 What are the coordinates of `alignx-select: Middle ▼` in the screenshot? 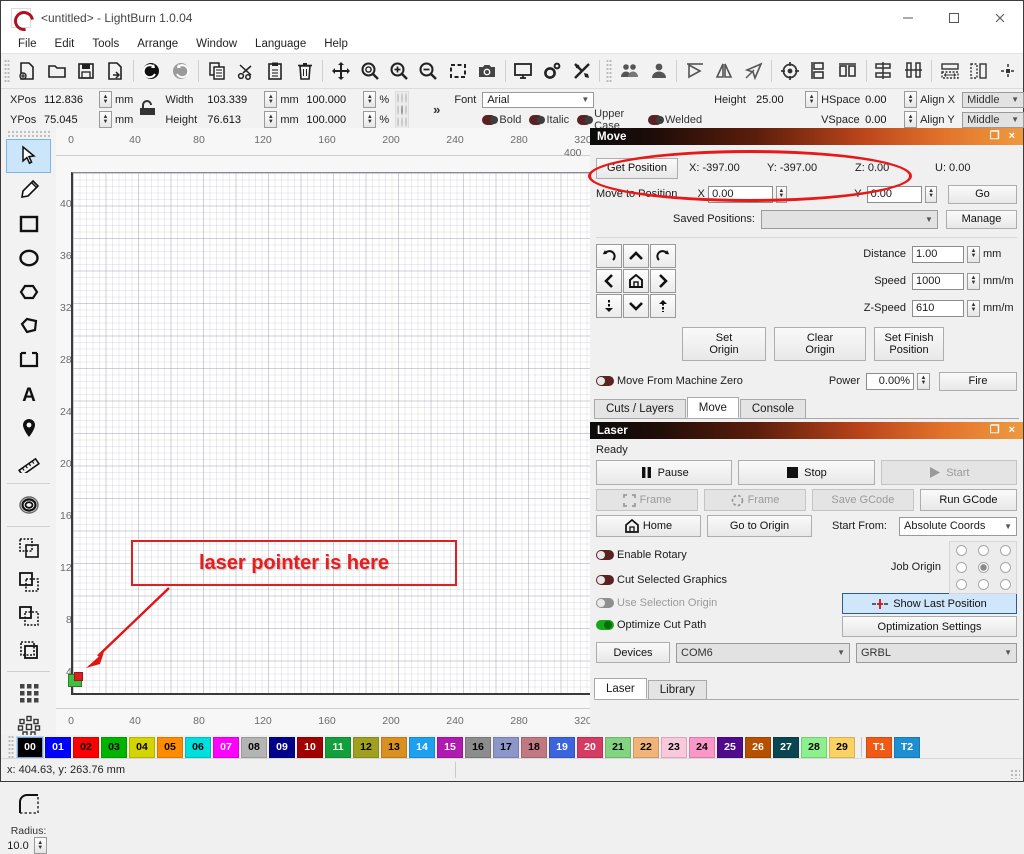 It's located at (993, 99).